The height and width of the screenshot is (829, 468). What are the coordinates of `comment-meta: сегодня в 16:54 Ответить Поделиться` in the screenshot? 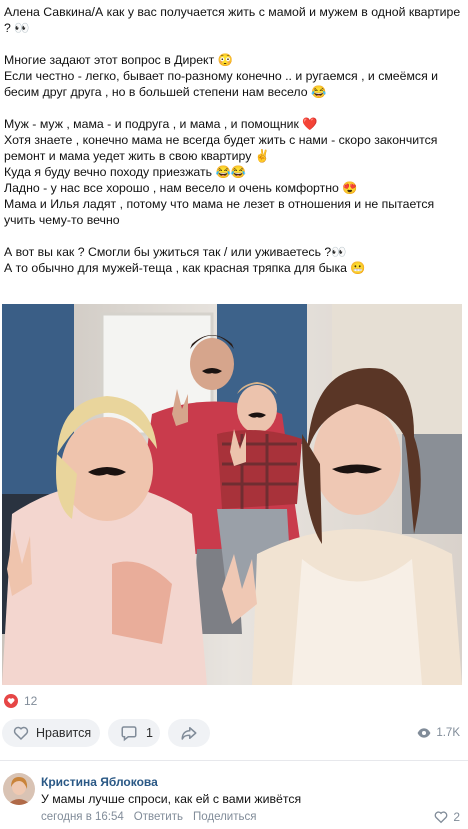 It's located at (148, 817).